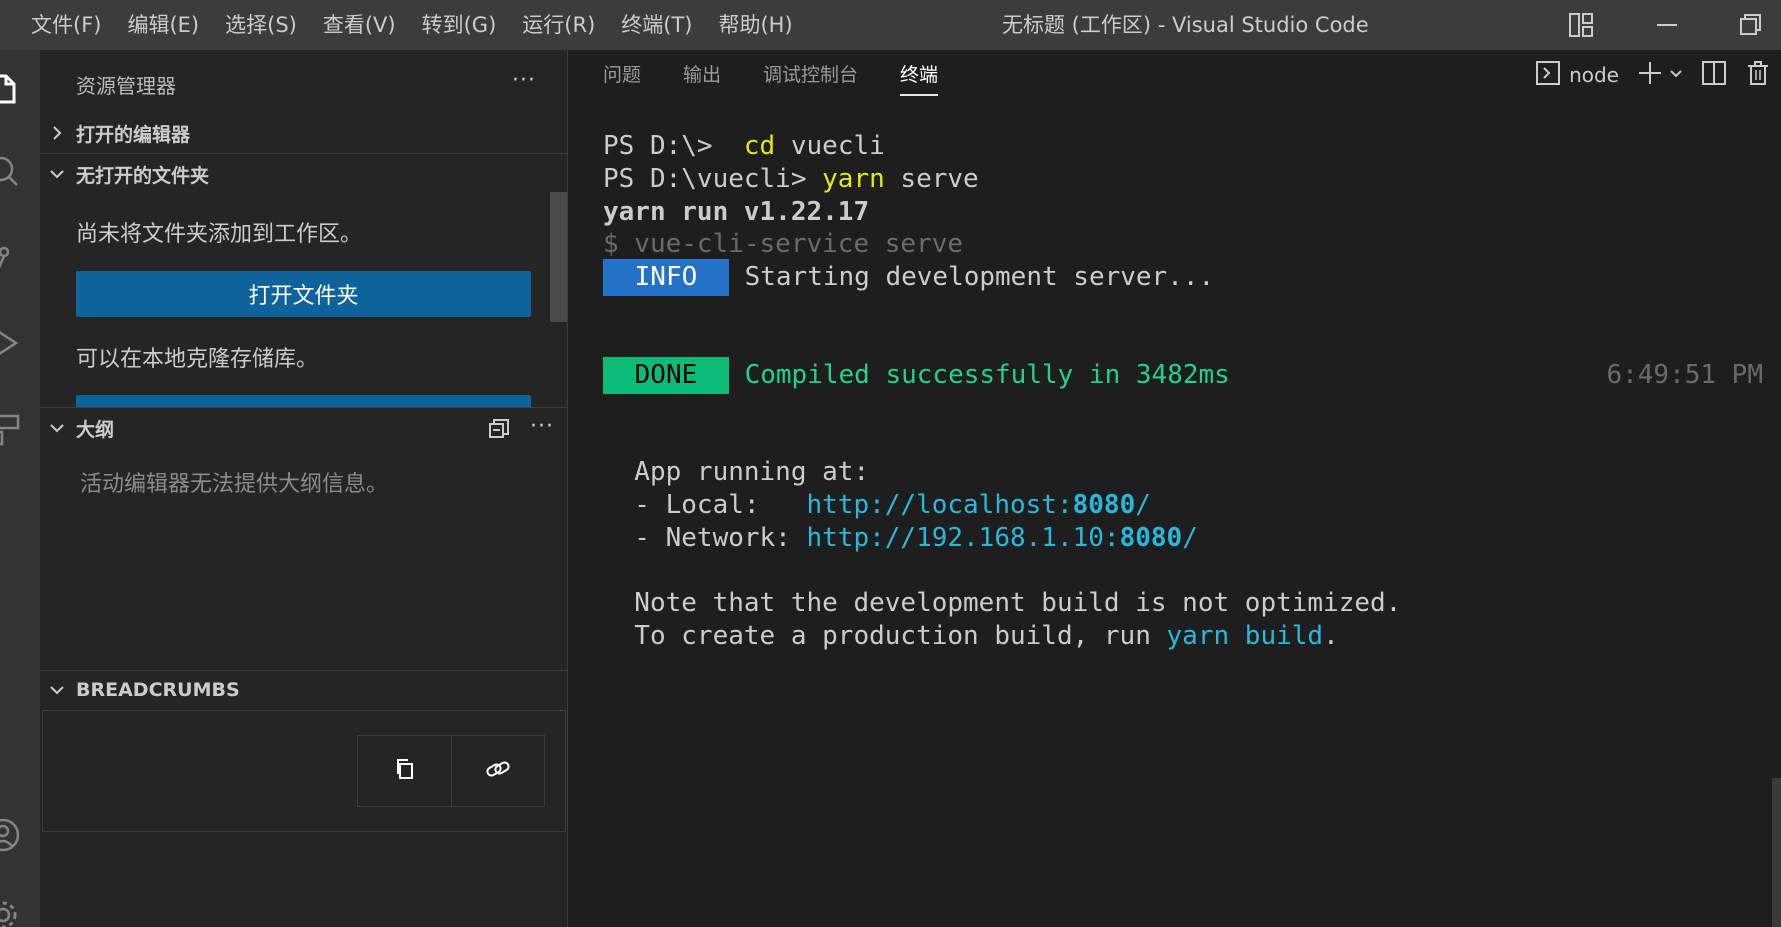  I want to click on run-debug-icon, so click(10, 343).